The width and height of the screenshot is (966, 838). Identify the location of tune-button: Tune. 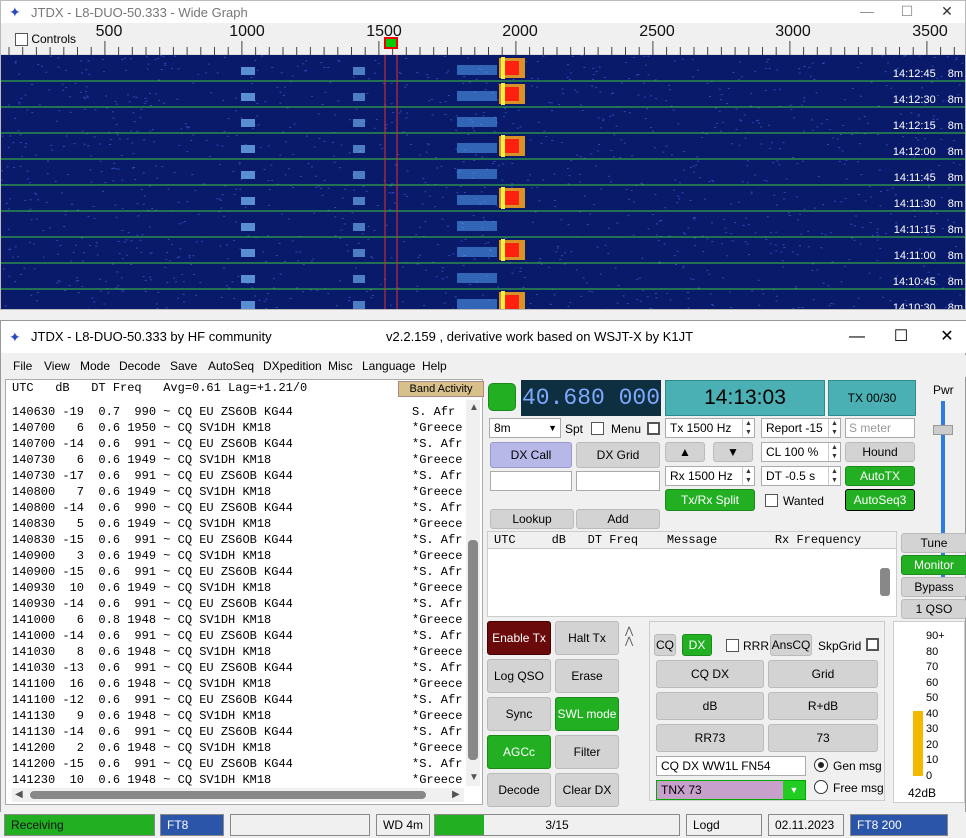
(933, 543).